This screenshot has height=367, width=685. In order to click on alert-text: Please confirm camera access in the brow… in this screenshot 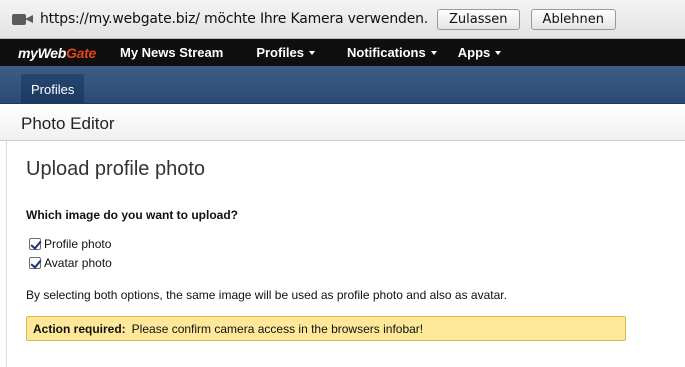, I will do `click(277, 328)`.